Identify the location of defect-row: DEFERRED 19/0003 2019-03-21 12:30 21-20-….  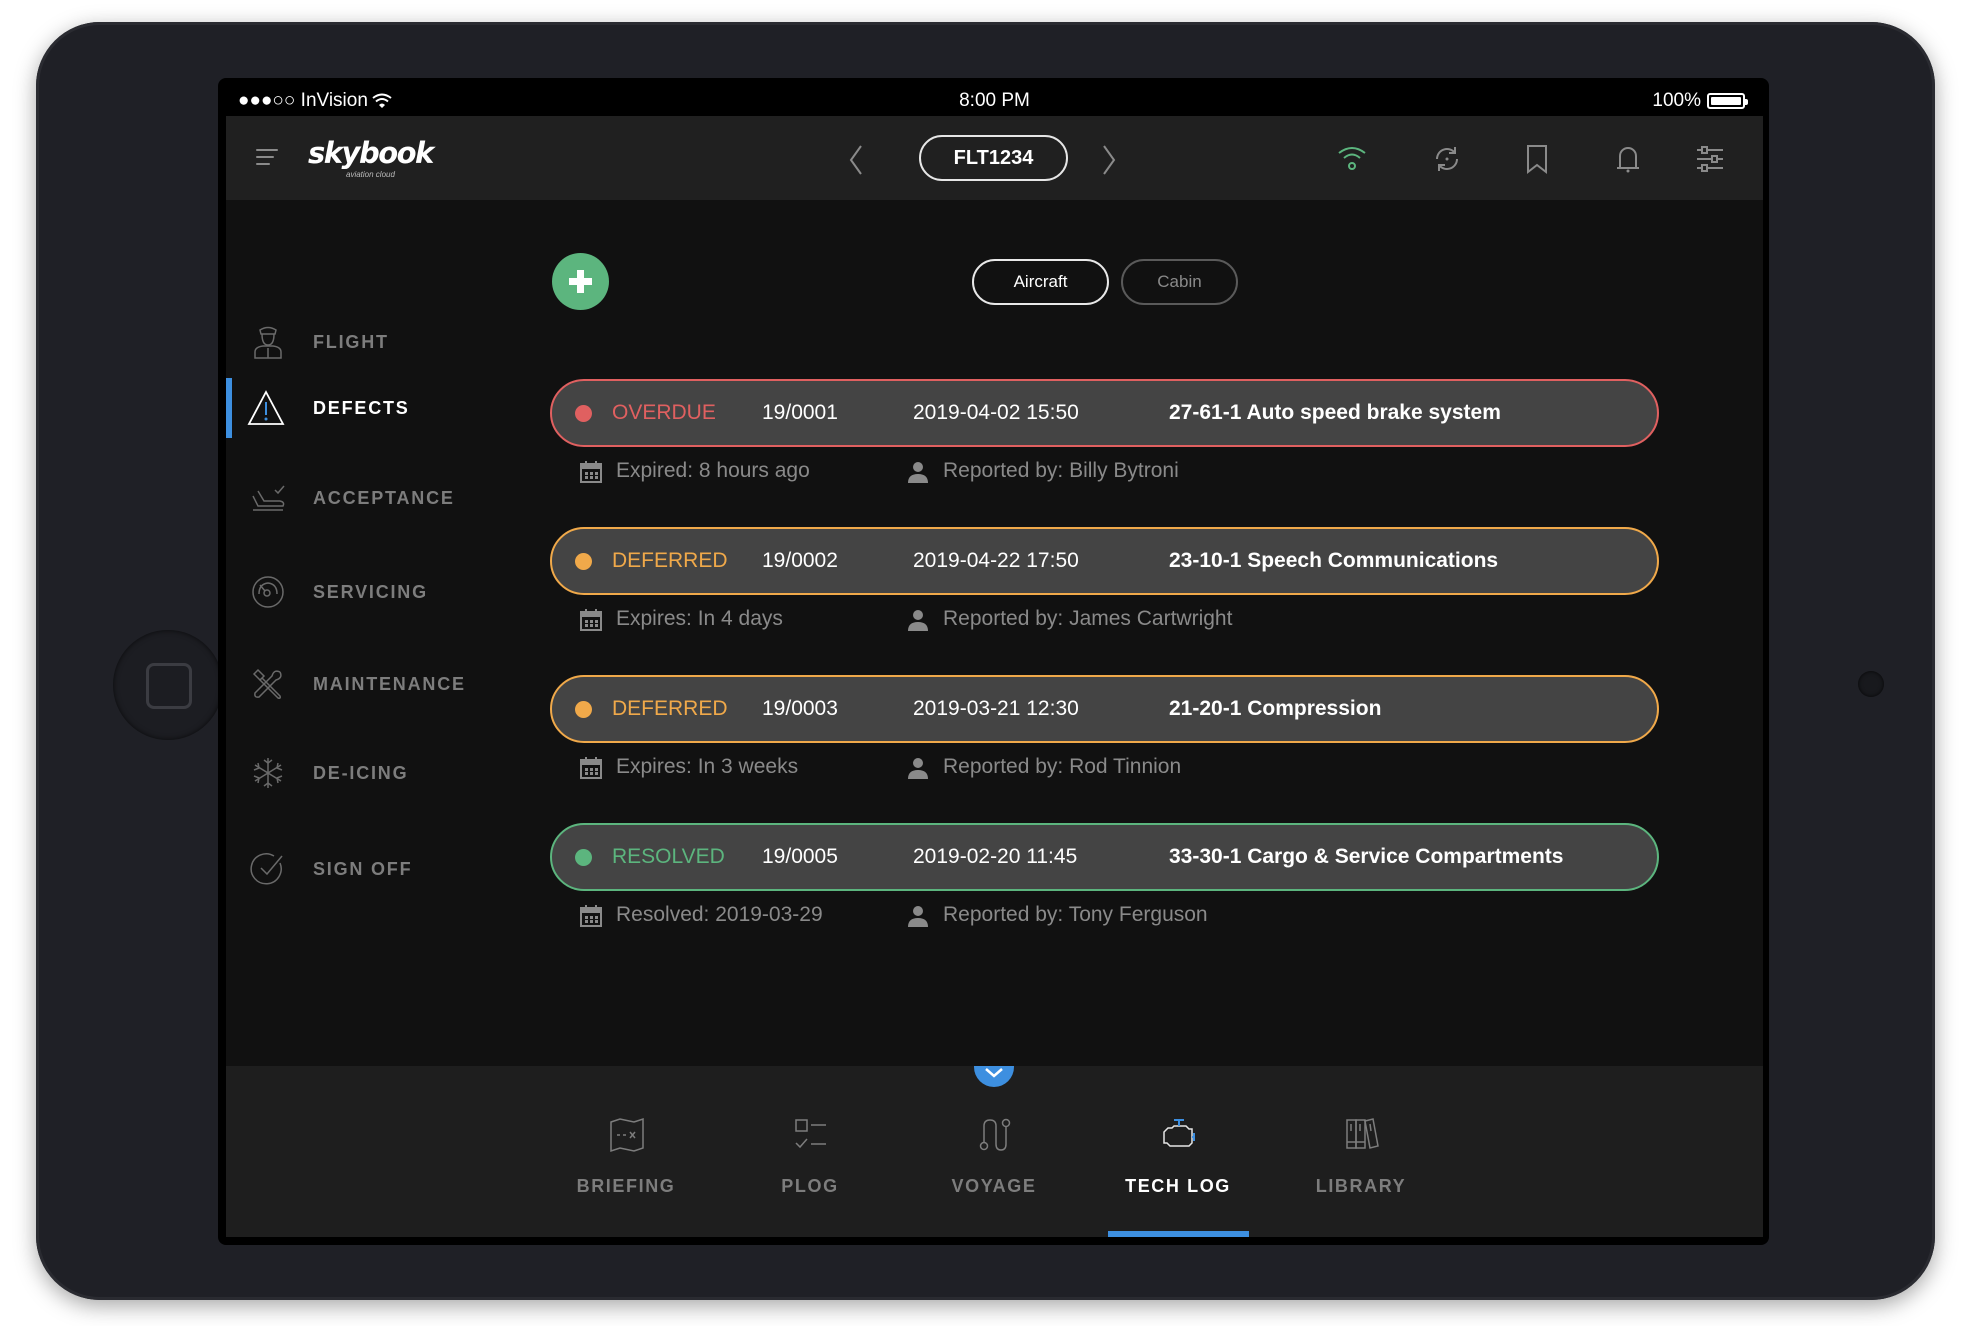
(1104, 709).